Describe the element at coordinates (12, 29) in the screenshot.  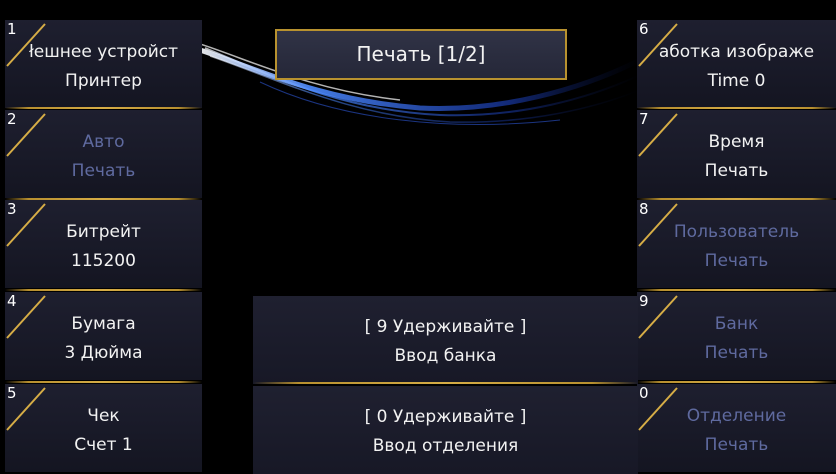
I see `softkey-number: 1` at that location.